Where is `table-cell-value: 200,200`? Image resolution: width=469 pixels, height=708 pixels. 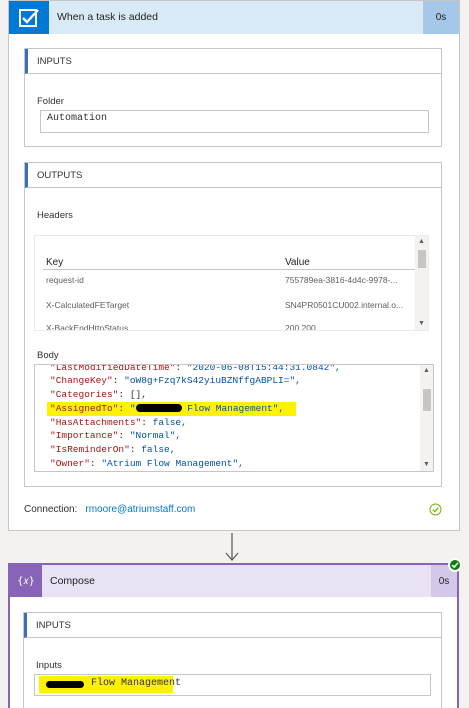
table-cell-value: 200,200 is located at coordinates (300, 327).